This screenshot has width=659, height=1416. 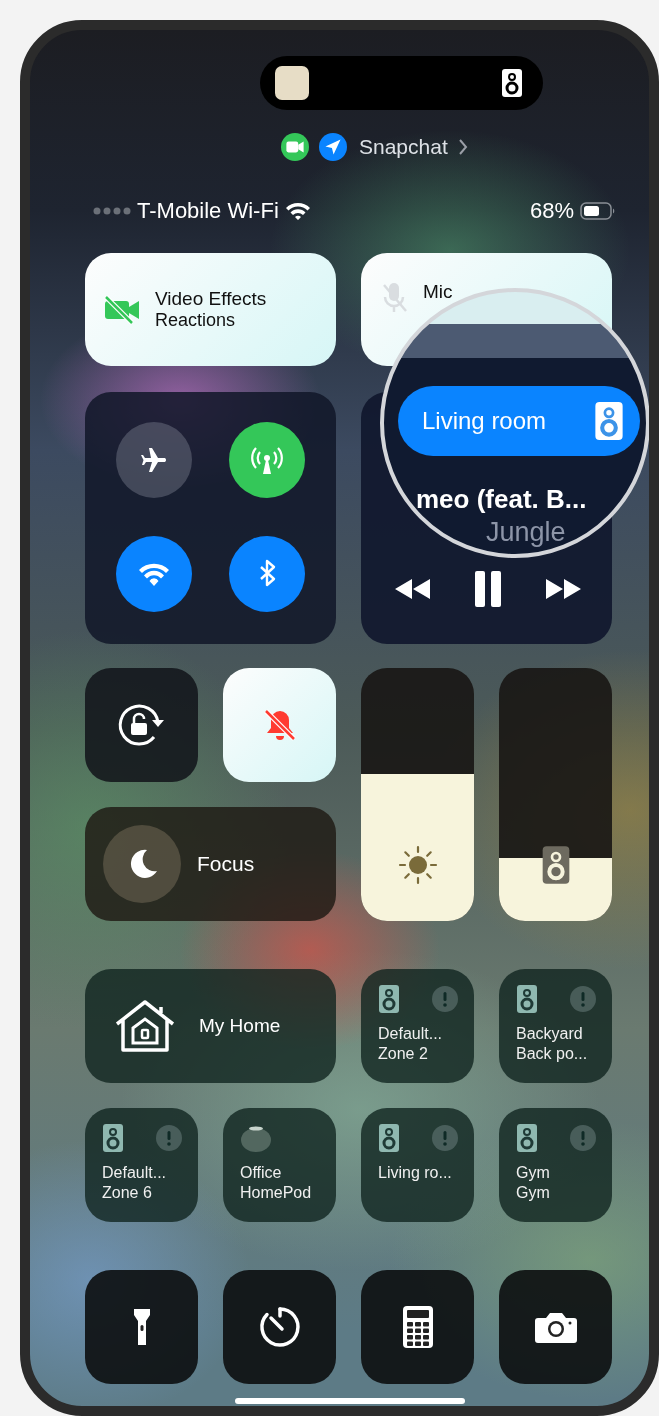 What do you see at coordinates (417, 865) in the screenshot?
I see `sun-icon` at bounding box center [417, 865].